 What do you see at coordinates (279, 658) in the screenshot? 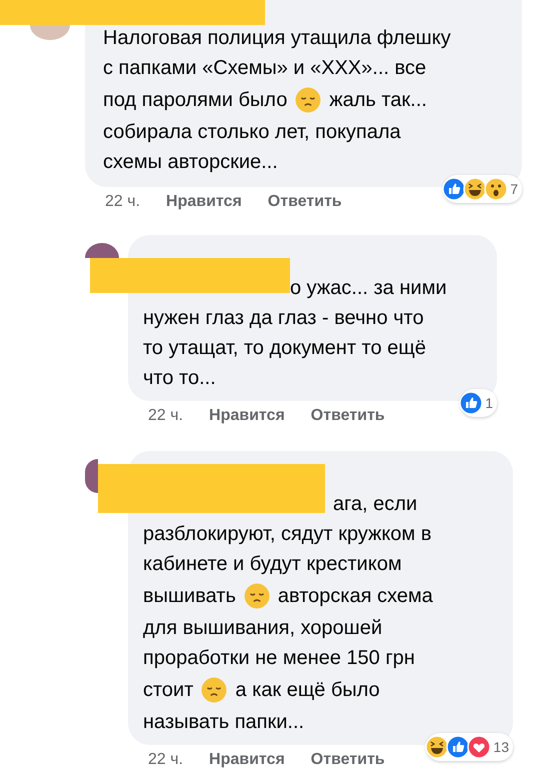
I see `comment-text: проработки не менее 150 грн` at bounding box center [279, 658].